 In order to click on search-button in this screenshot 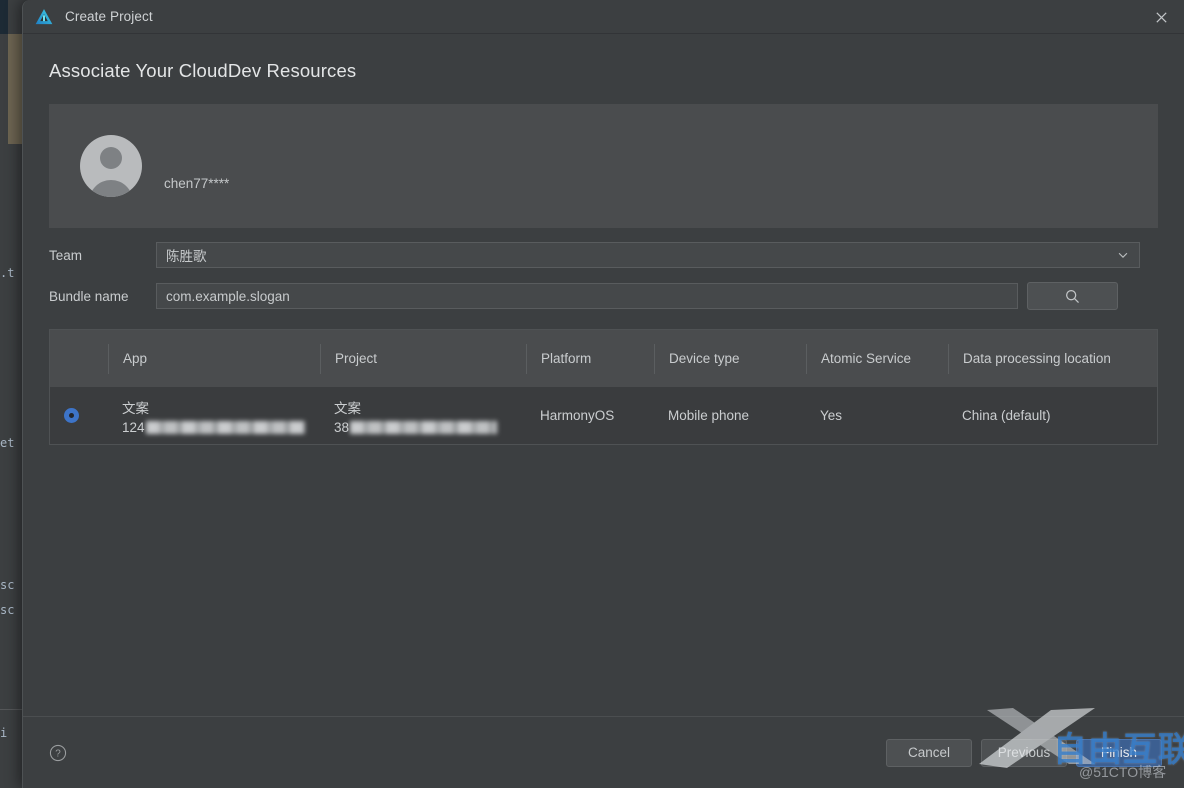, I will do `click(1072, 296)`.